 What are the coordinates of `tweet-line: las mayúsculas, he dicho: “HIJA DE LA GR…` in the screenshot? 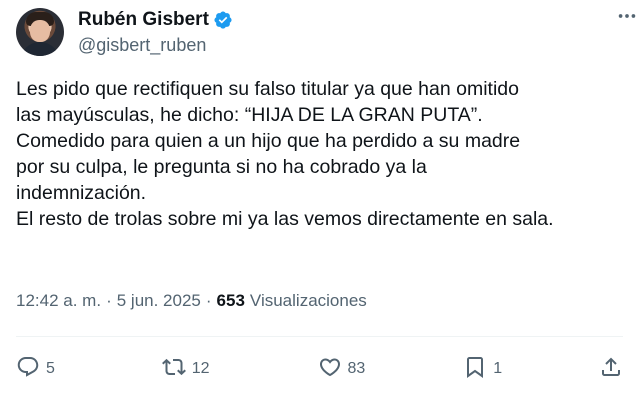 It's located at (249, 115).